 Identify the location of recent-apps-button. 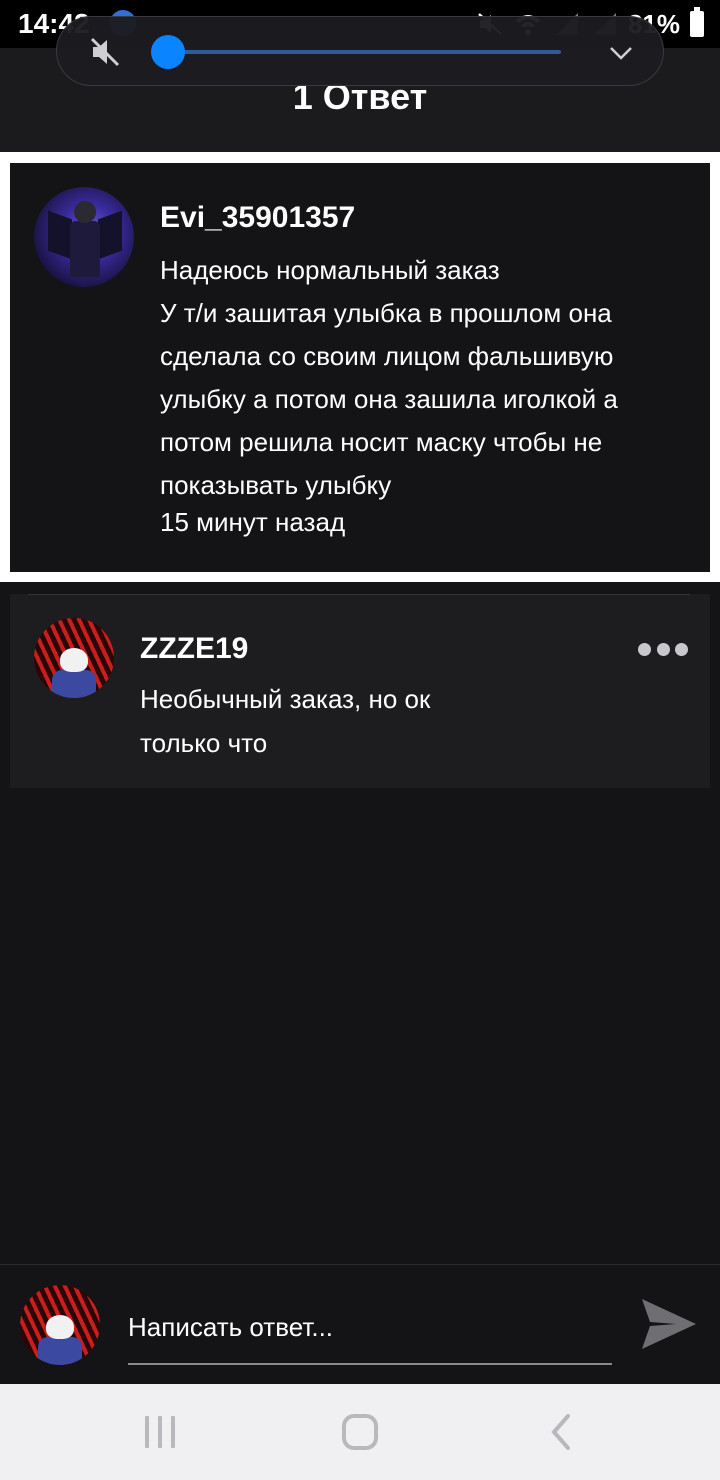
(160, 1432).